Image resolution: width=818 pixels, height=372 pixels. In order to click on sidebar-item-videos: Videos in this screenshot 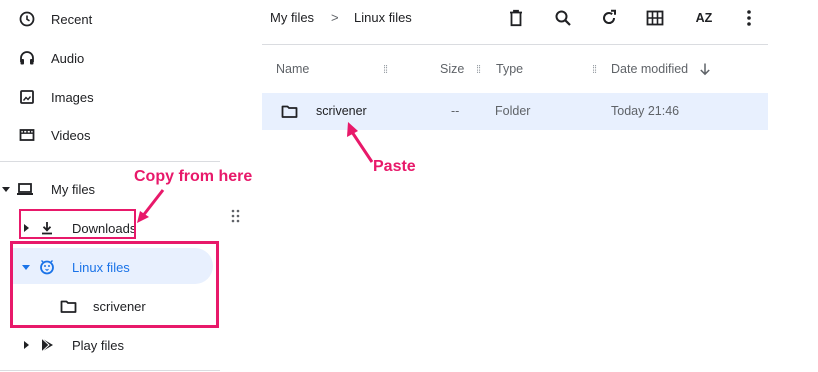, I will do `click(110, 135)`.